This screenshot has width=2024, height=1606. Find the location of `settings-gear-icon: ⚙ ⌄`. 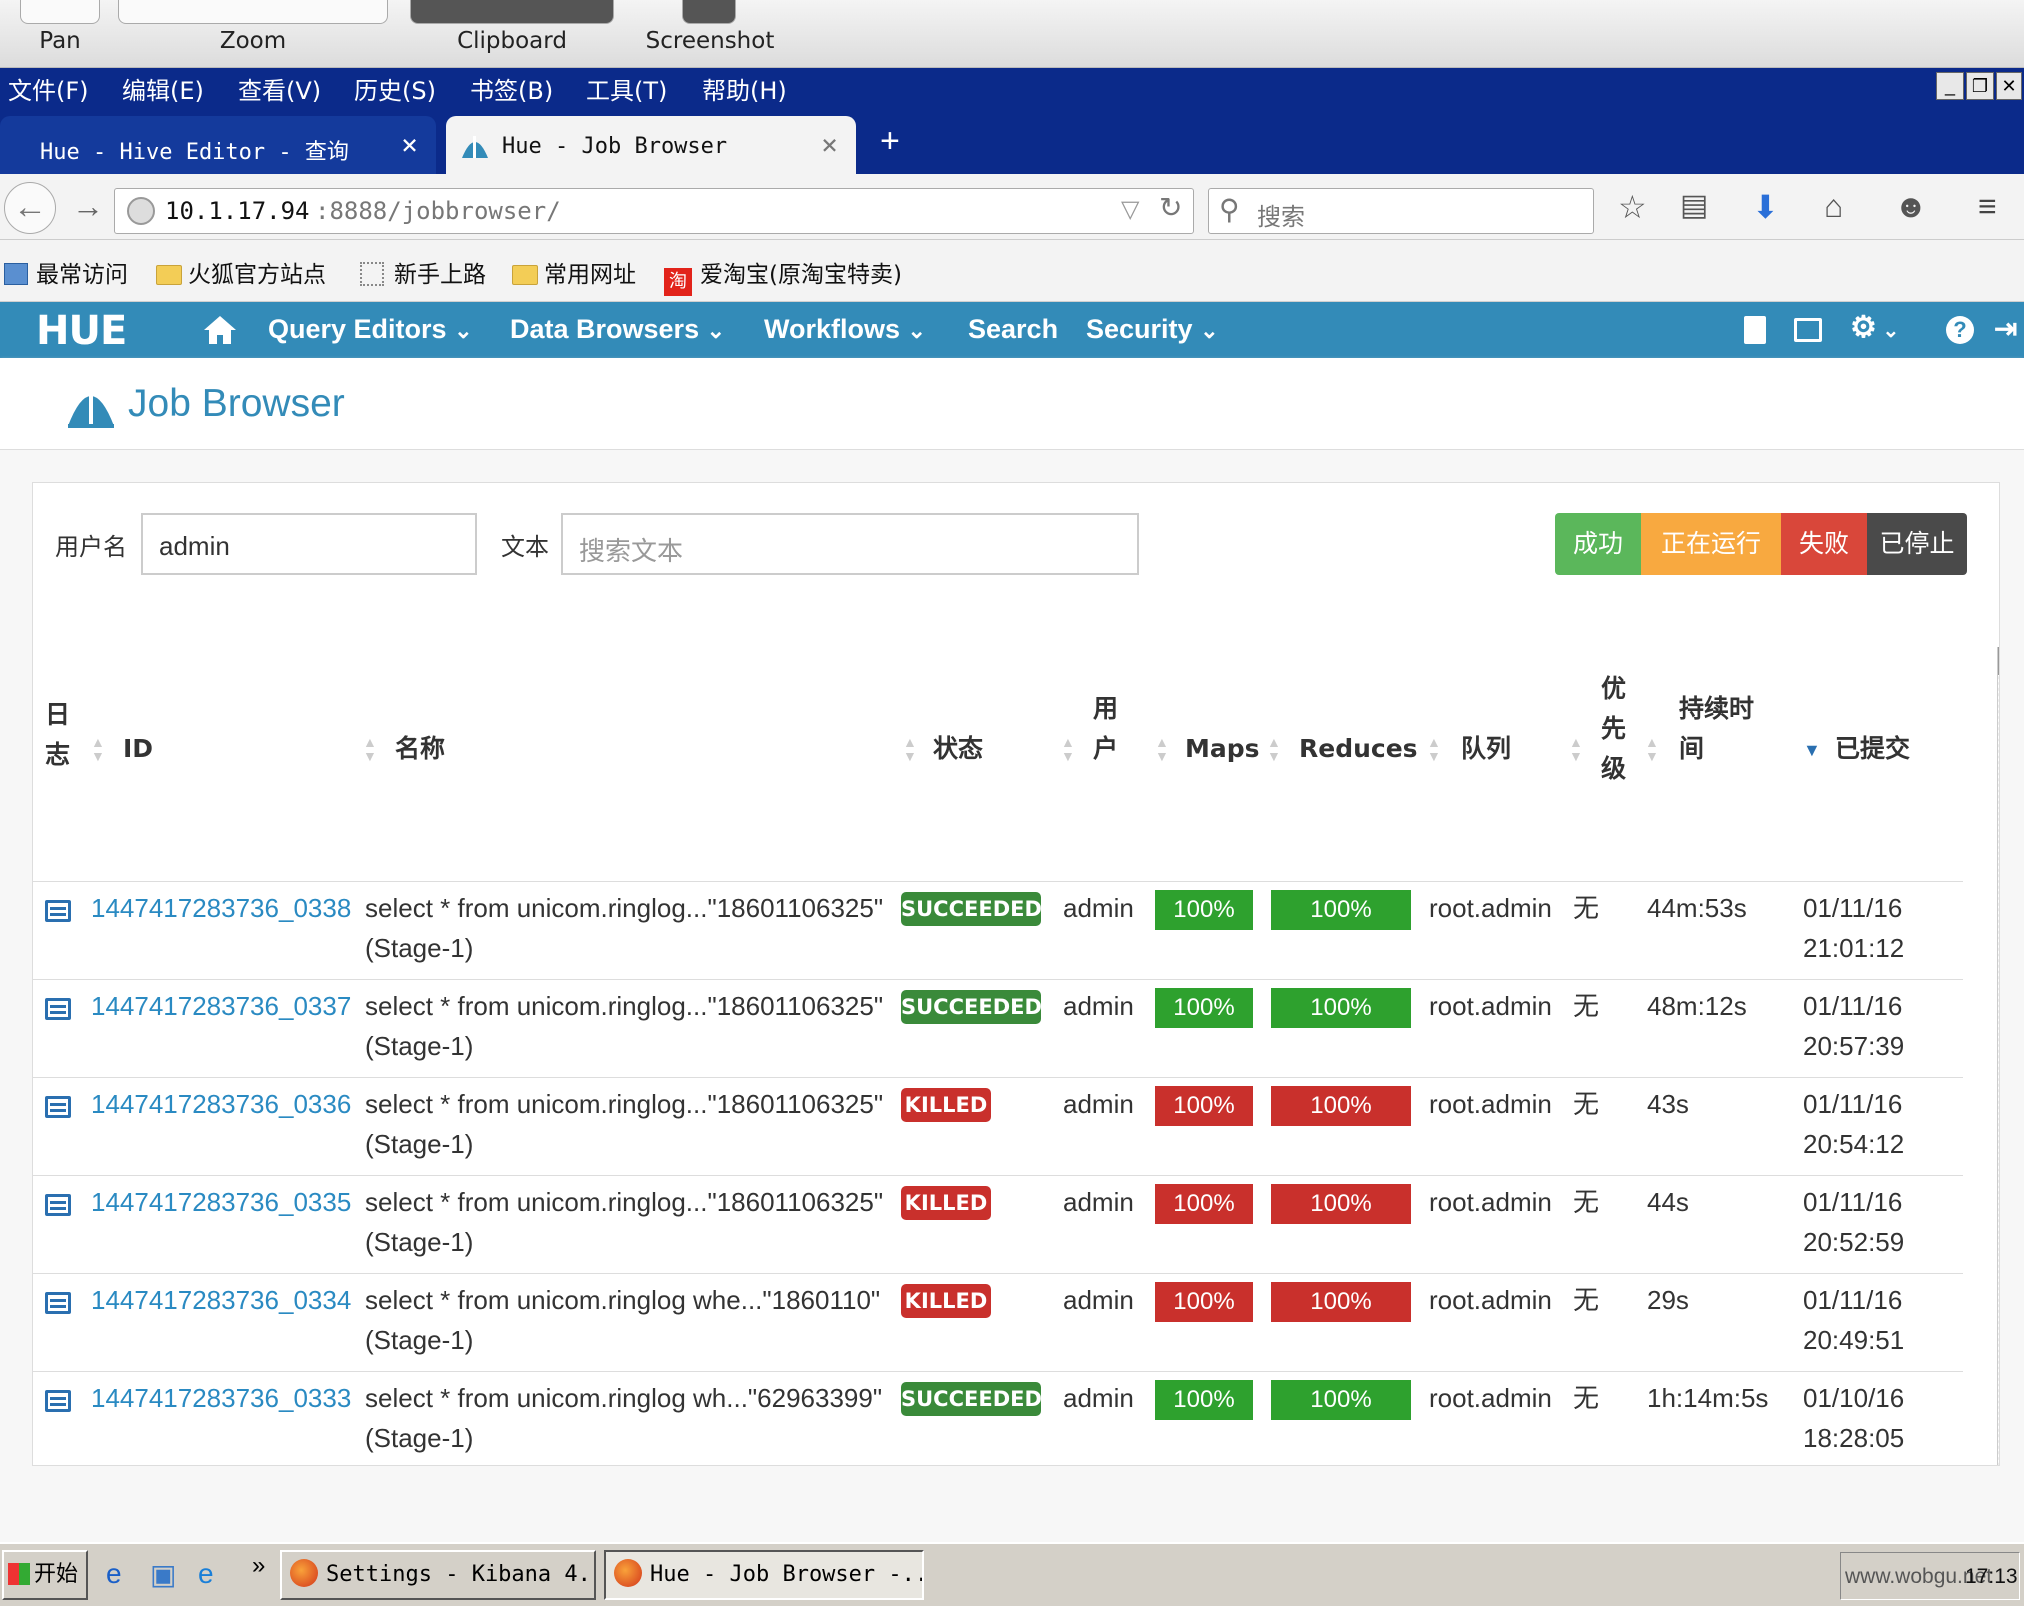

settings-gear-icon: ⚙ ⌄ is located at coordinates (1874, 327).